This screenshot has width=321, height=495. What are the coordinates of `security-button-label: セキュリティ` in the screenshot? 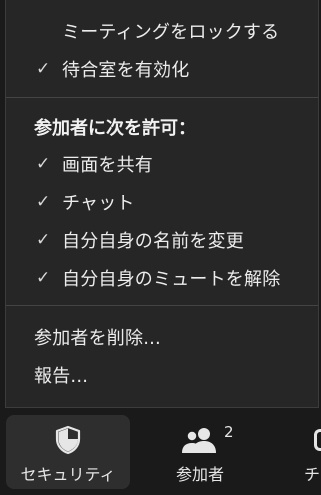 It's located at (68, 474).